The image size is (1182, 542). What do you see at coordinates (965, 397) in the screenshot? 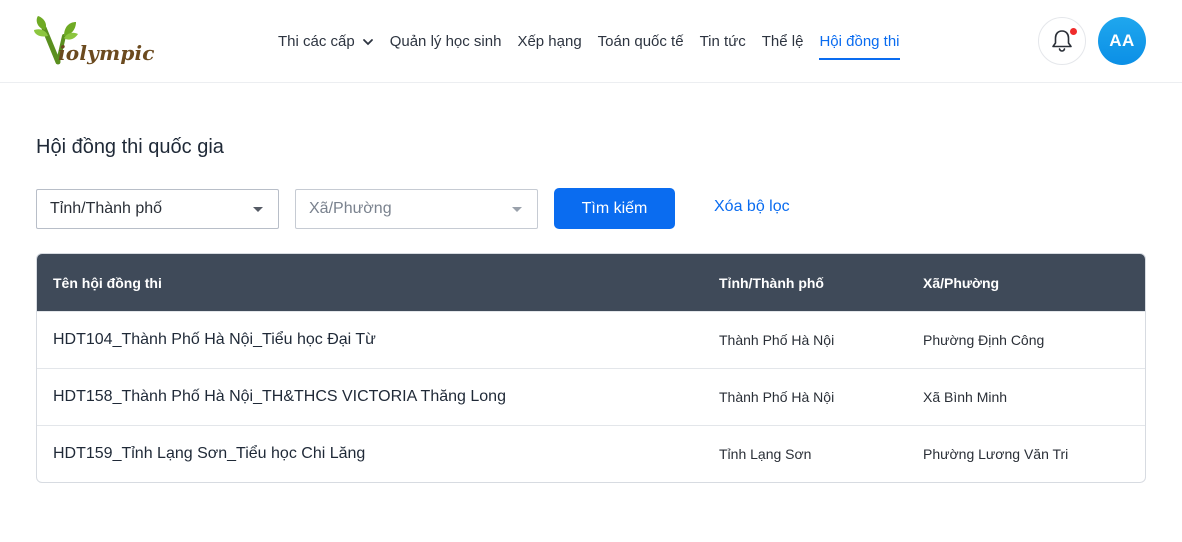
I see `cell-ward: Xã Bình Minh` at bounding box center [965, 397].